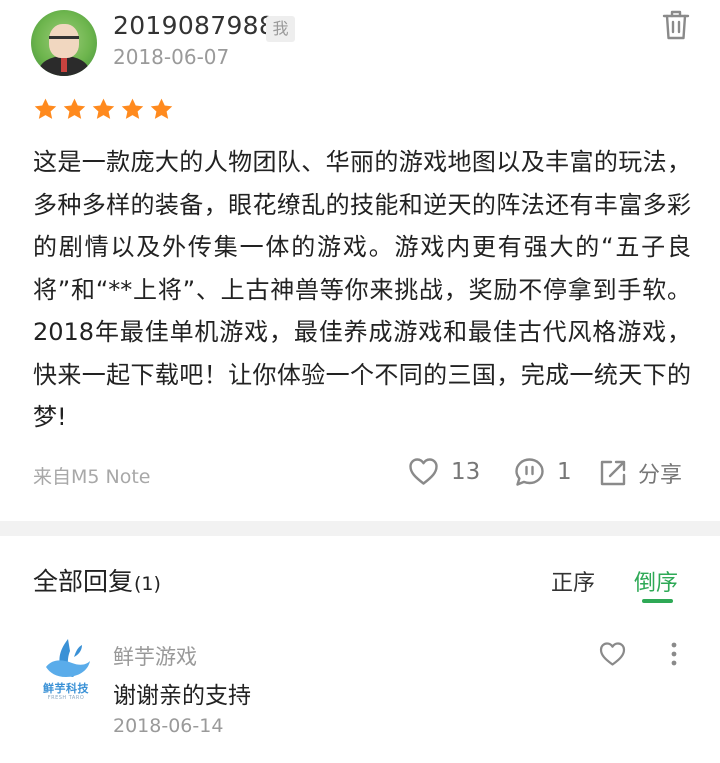 The height and width of the screenshot is (763, 720). What do you see at coordinates (564, 472) in the screenshot?
I see `comment-count: 1` at bounding box center [564, 472].